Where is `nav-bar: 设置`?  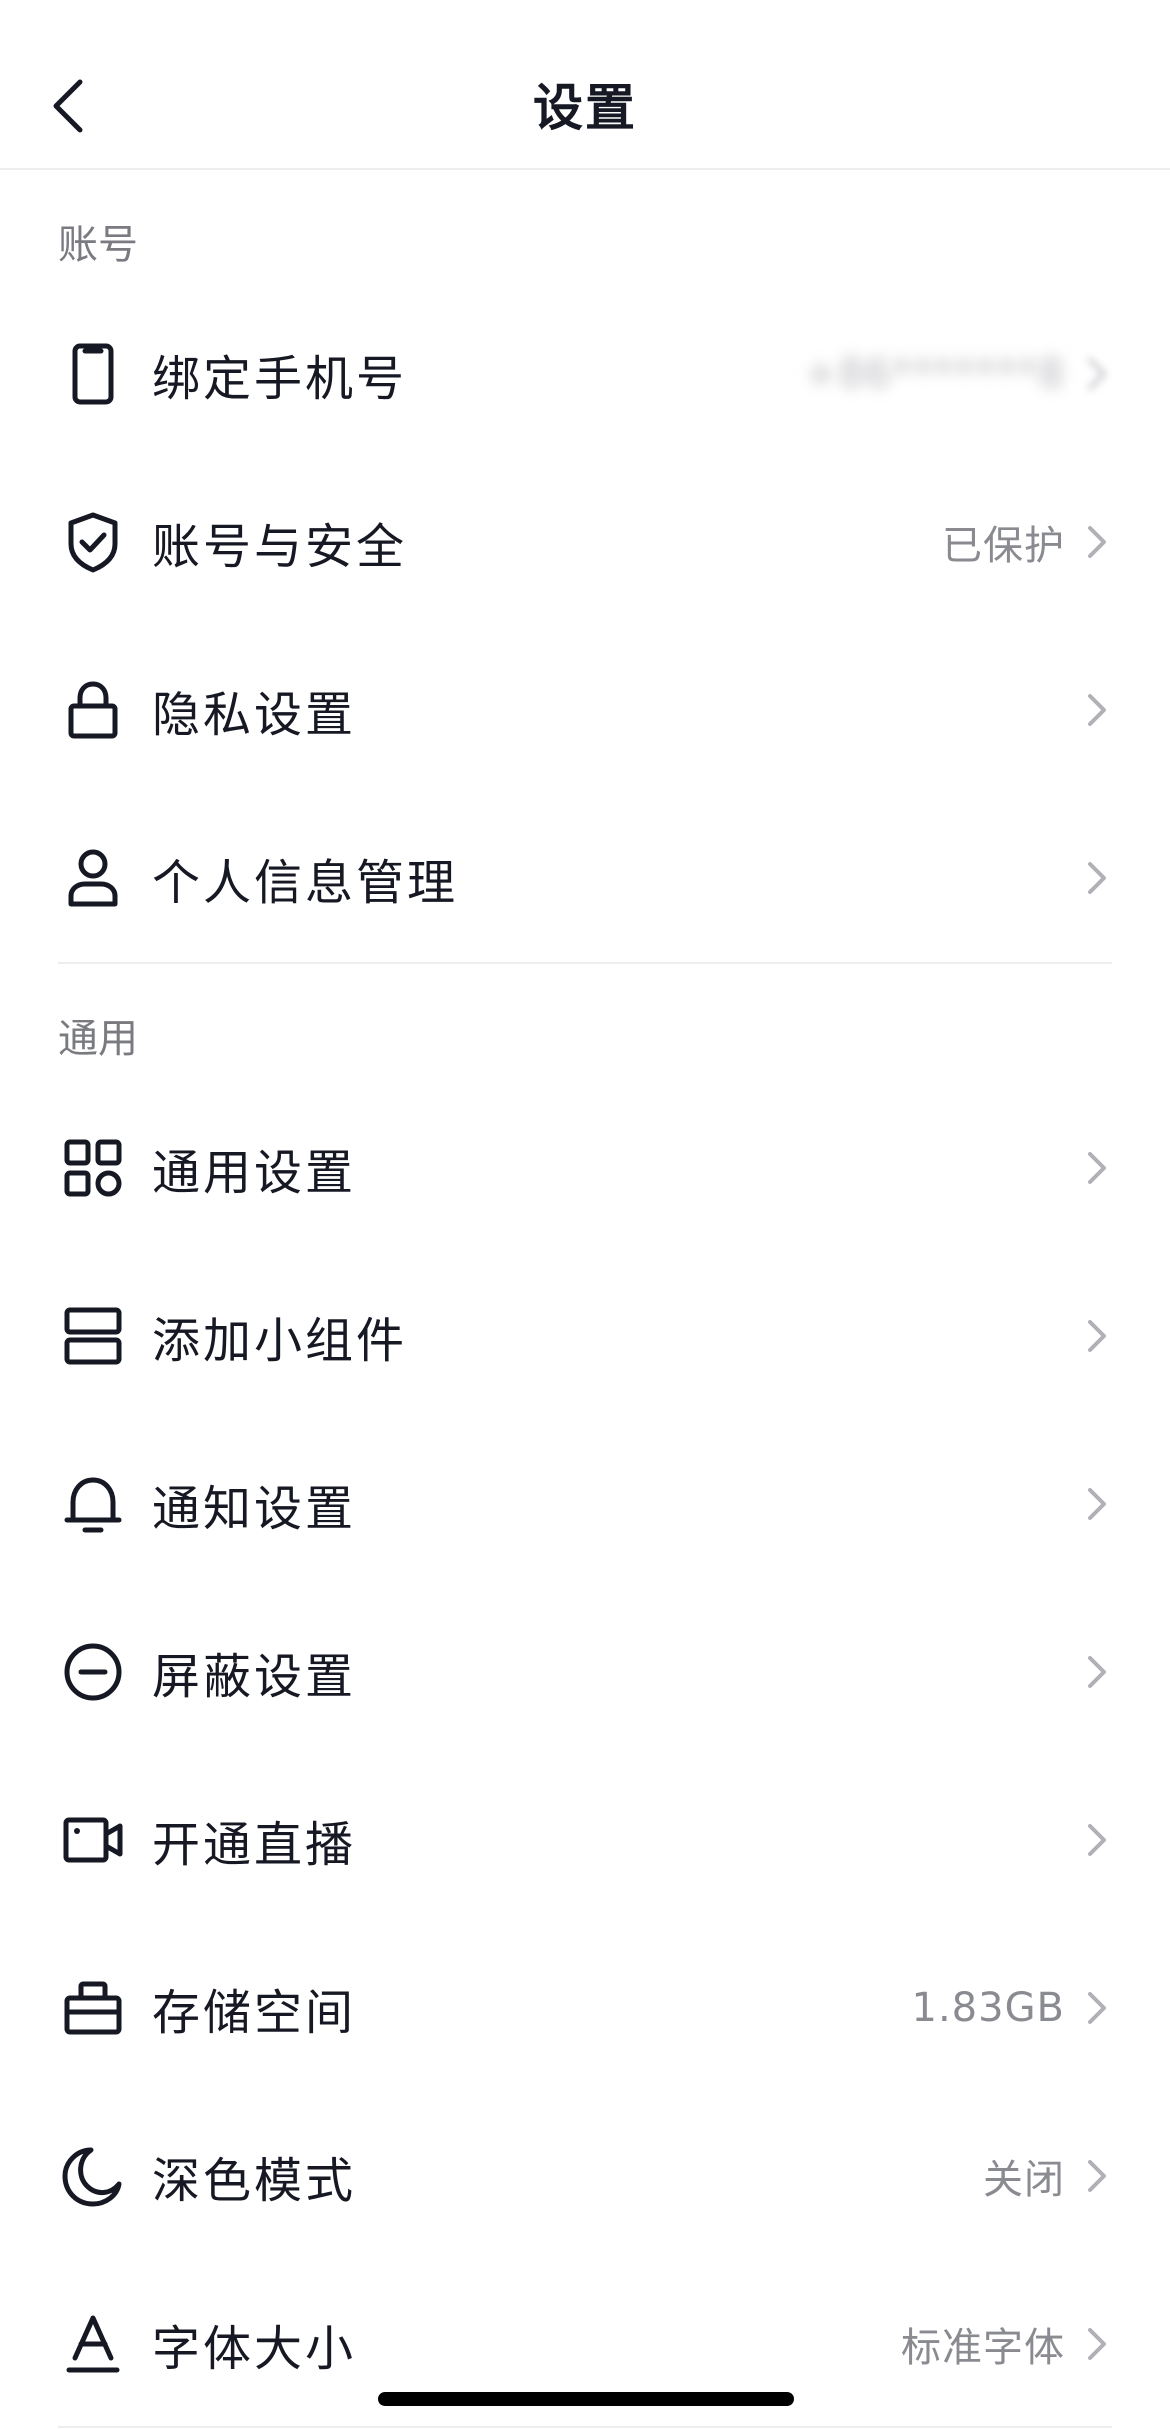 nav-bar: 设置 is located at coordinates (585, 85).